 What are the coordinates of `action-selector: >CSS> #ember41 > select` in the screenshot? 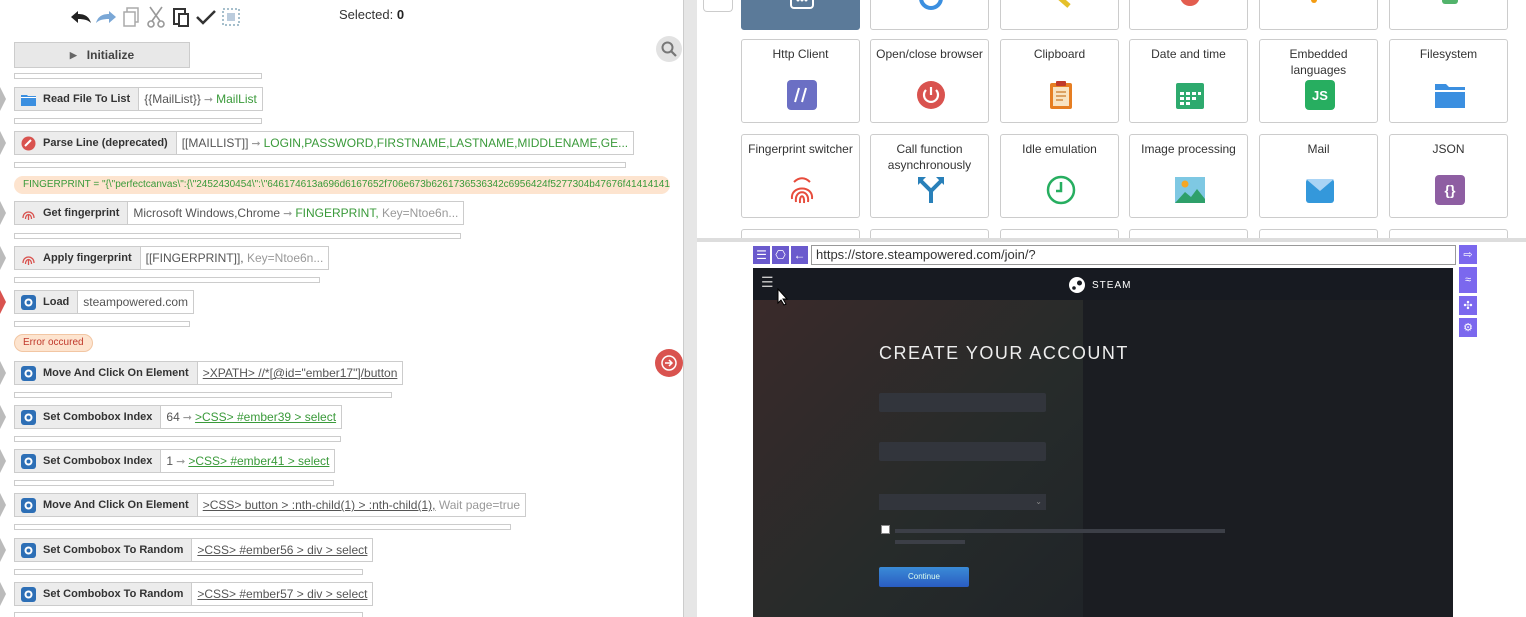 It's located at (259, 461).